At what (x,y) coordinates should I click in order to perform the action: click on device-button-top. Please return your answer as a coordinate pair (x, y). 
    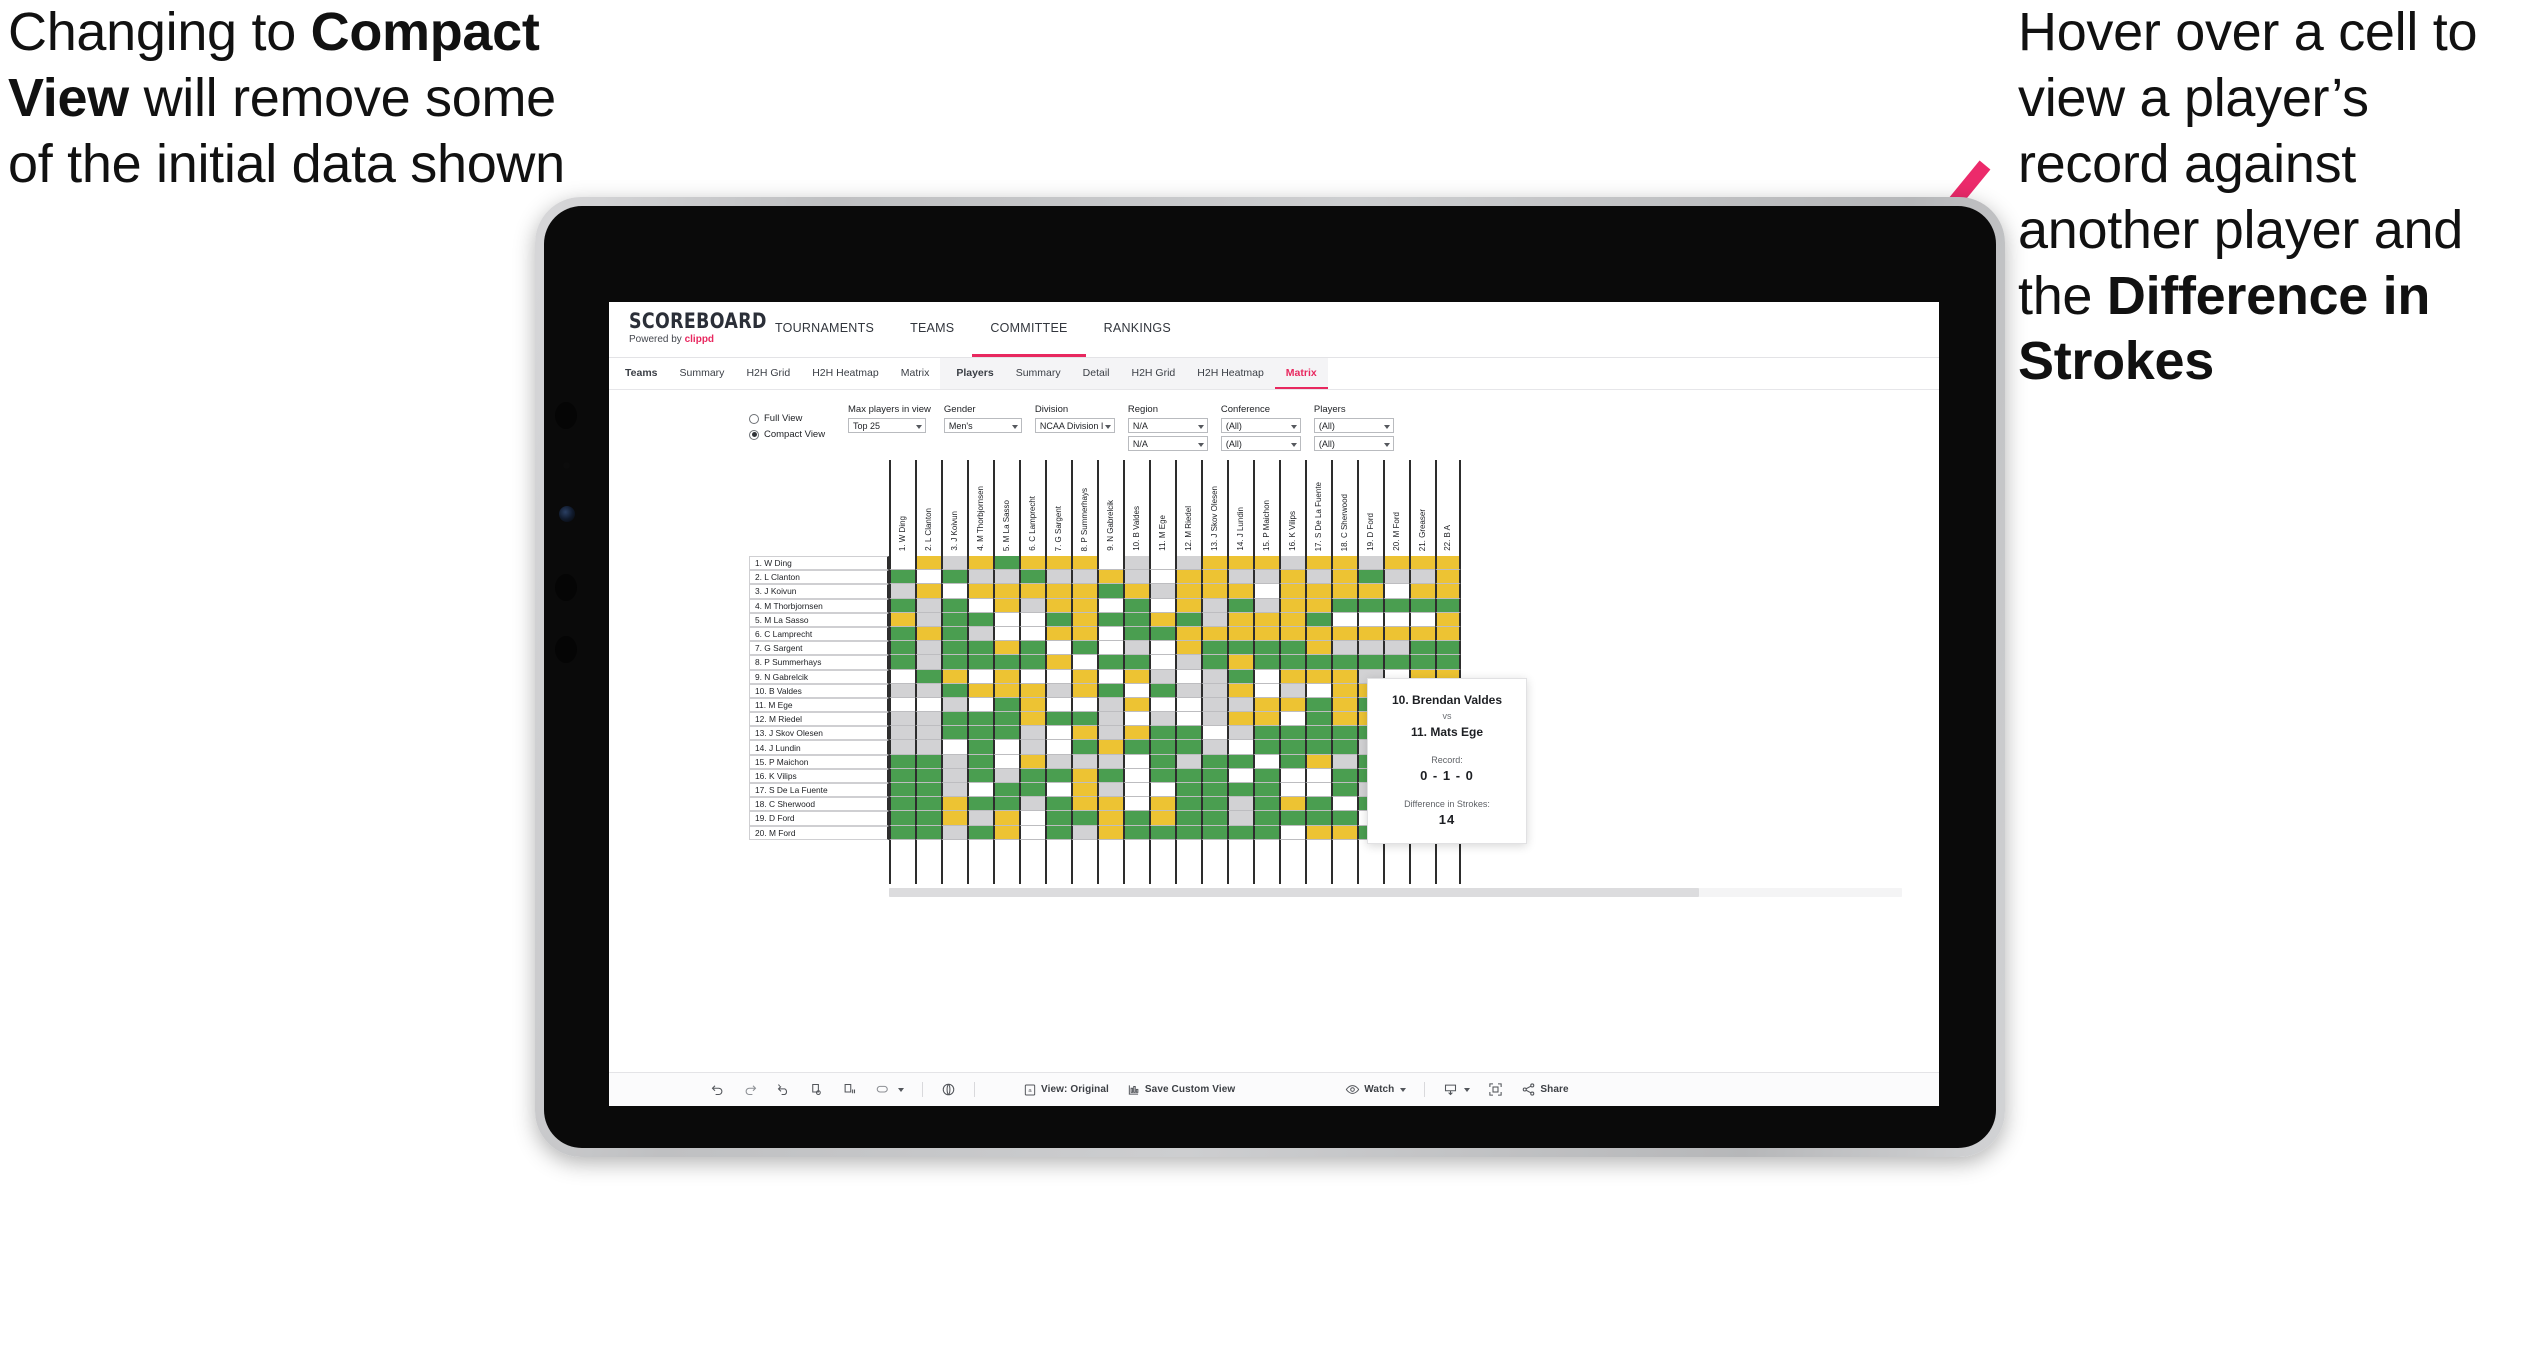
    Looking at the image, I should click on (566, 415).